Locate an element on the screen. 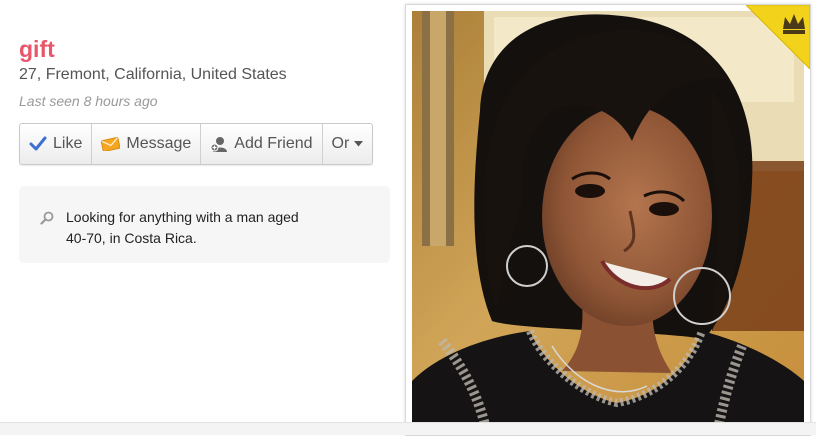 The height and width of the screenshot is (436, 816). add-friend-button: Add Friend is located at coordinates (262, 144).